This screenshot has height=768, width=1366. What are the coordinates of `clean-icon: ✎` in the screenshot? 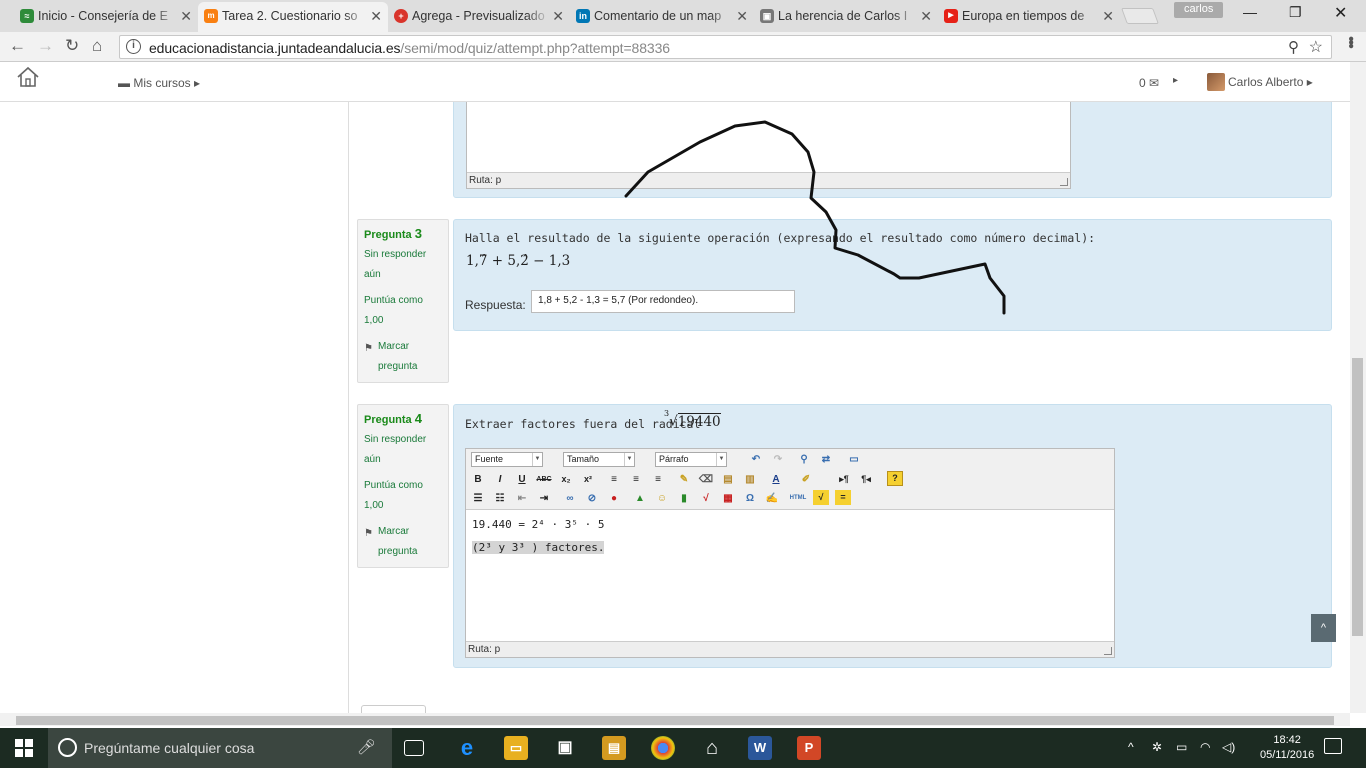 It's located at (684, 479).